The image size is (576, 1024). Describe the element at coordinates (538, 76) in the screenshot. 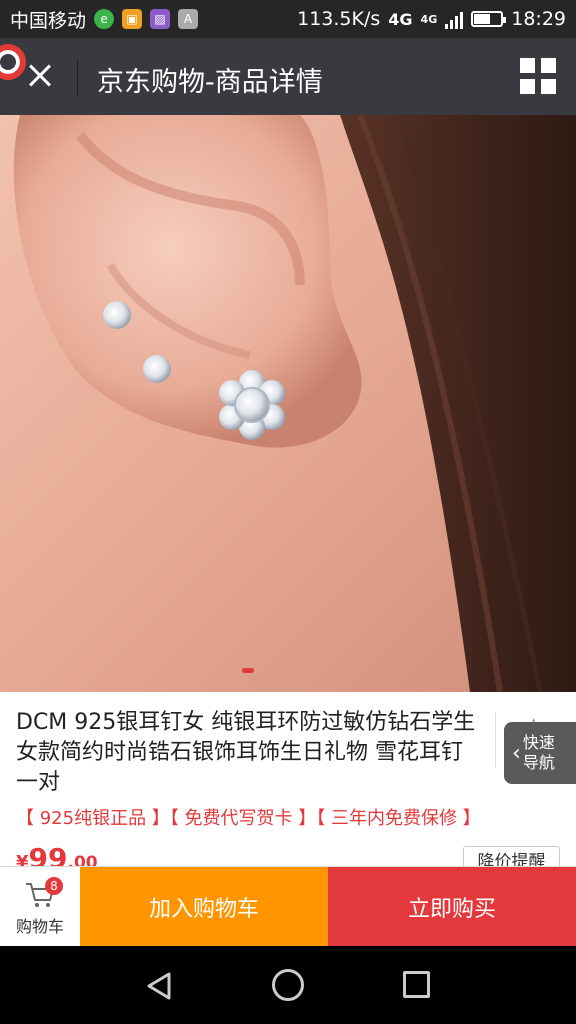

I see `grid-menu-icon` at that location.